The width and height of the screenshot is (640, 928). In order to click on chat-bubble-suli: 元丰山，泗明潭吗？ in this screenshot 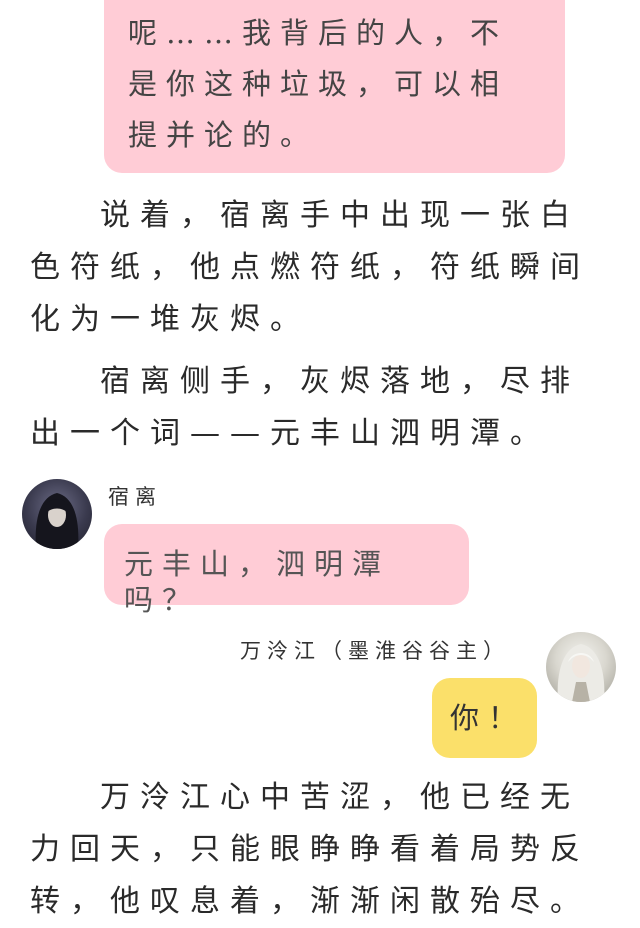, I will do `click(286, 570)`.